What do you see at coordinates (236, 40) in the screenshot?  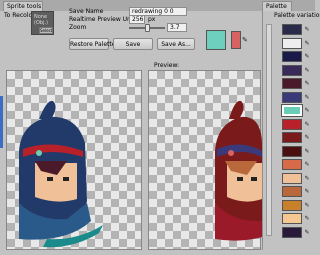 I see `secondary-color-swatch` at bounding box center [236, 40].